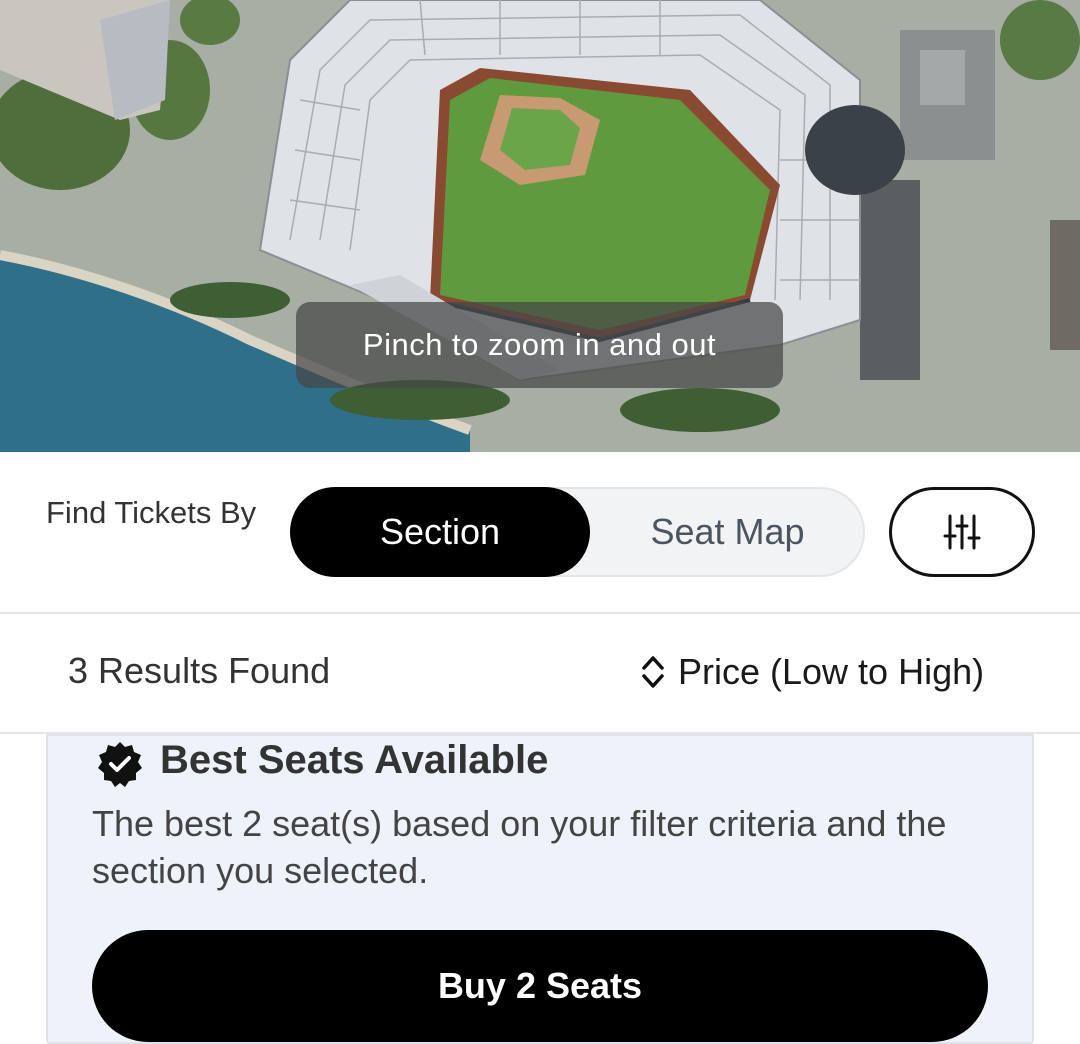 The width and height of the screenshot is (1080, 1044). I want to click on buy-seats-button: Buy 2 Seats, so click(540, 986).